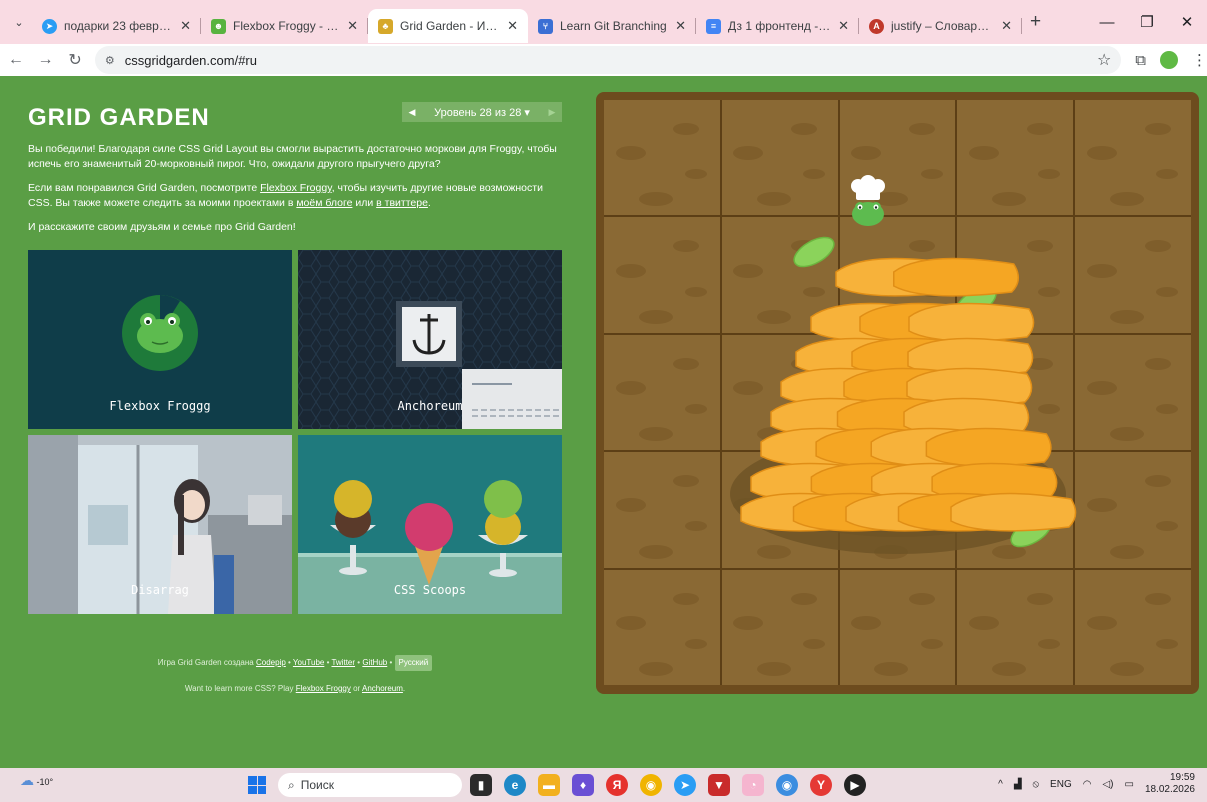 This screenshot has width=1207, height=802. Describe the element at coordinates (1096, 784) in the screenshot. I see `system-tray: ^ ▟ ⦸ ENG ◠ ◁) ▭ 19:59 18.02.2026` at that location.